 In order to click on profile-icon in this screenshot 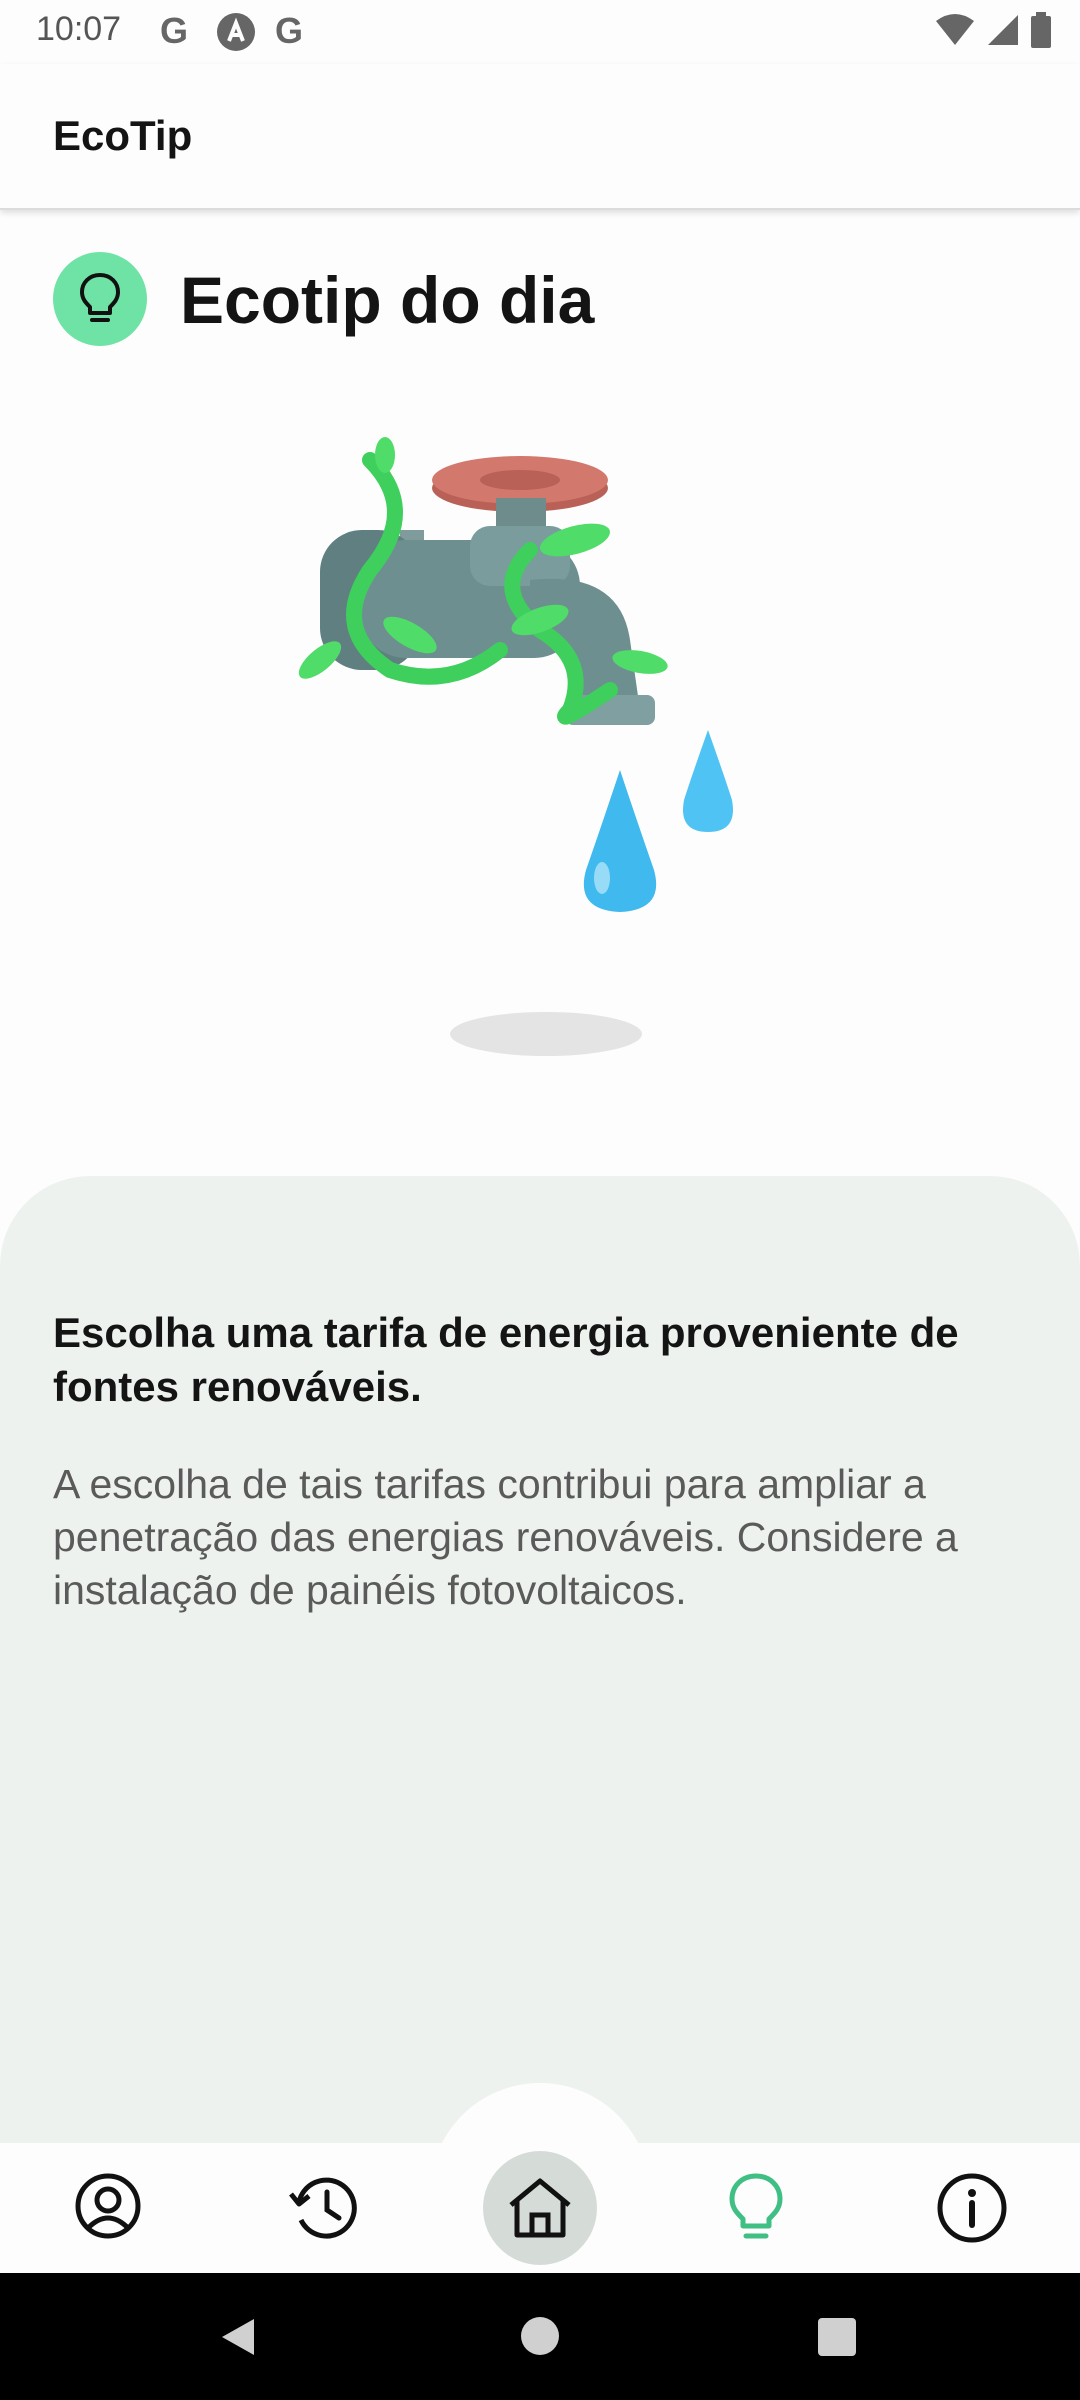, I will do `click(108, 2206)`.